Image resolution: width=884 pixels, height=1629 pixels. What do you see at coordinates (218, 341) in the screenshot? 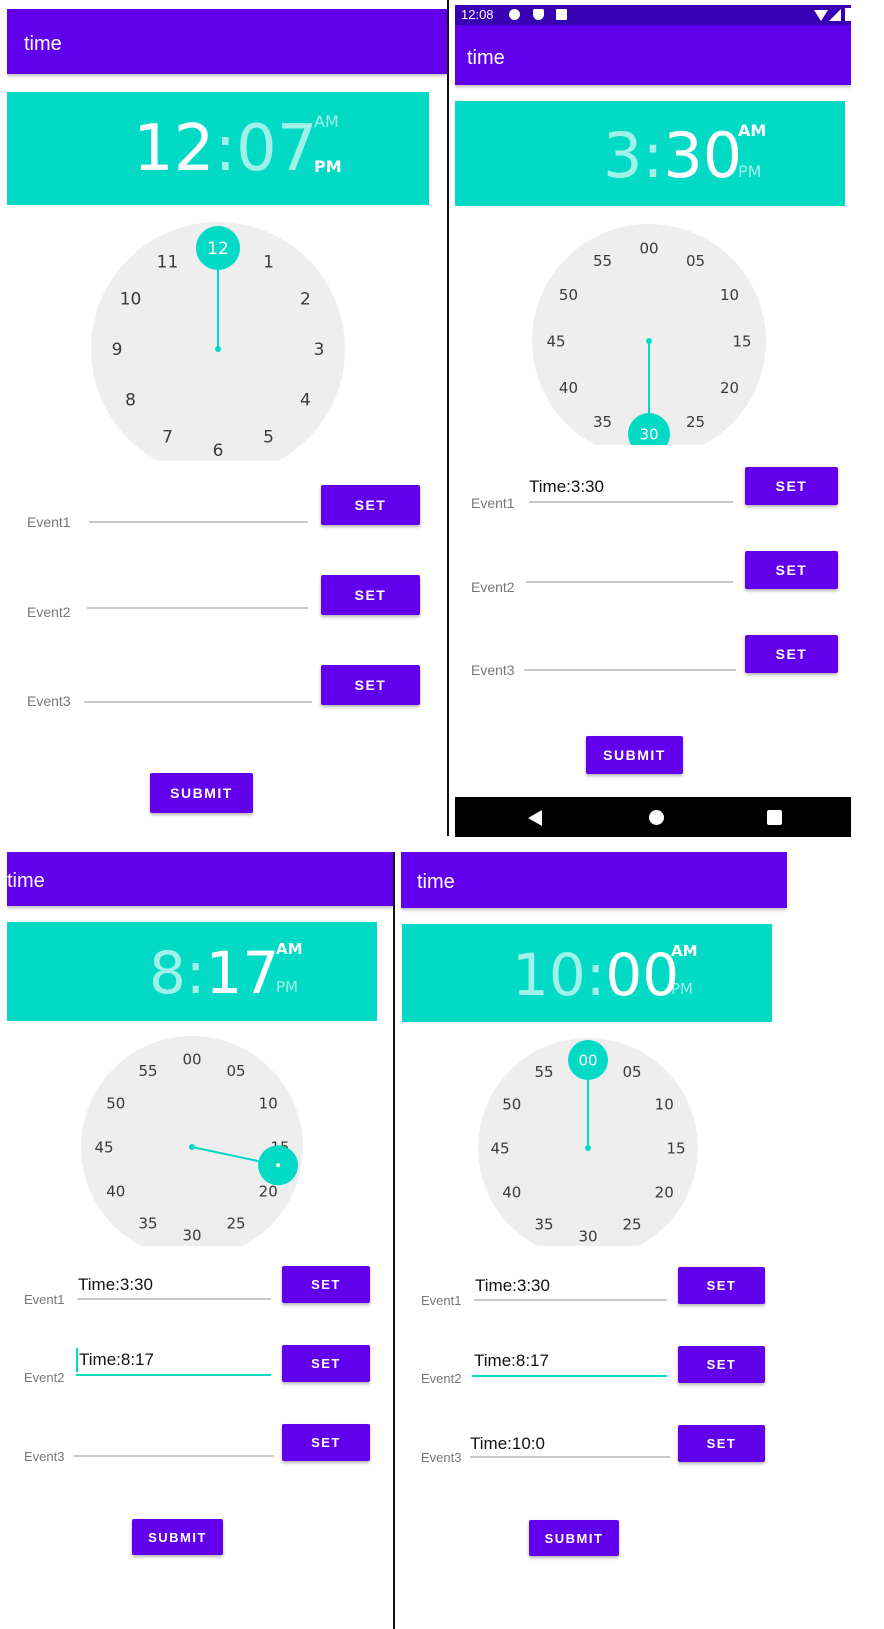
I see `clock-face: 12123456789101112` at bounding box center [218, 341].